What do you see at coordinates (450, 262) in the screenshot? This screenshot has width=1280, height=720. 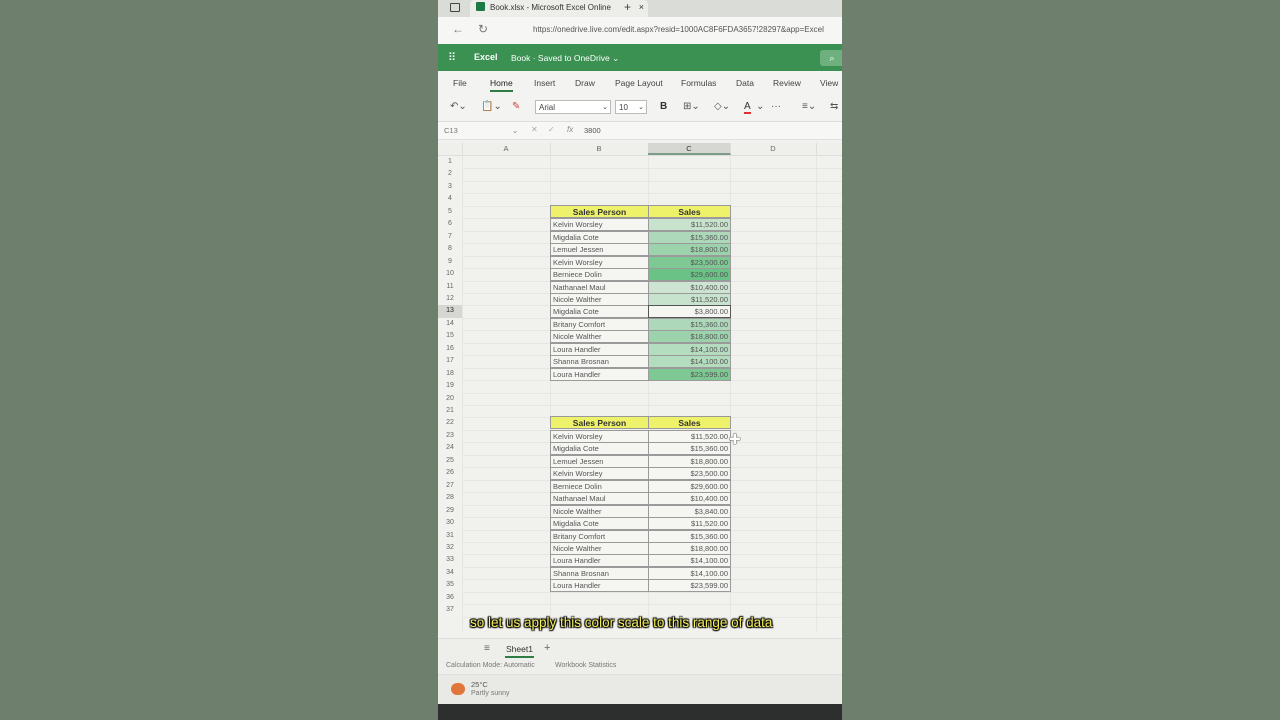 I see `row-header-9: 9` at bounding box center [450, 262].